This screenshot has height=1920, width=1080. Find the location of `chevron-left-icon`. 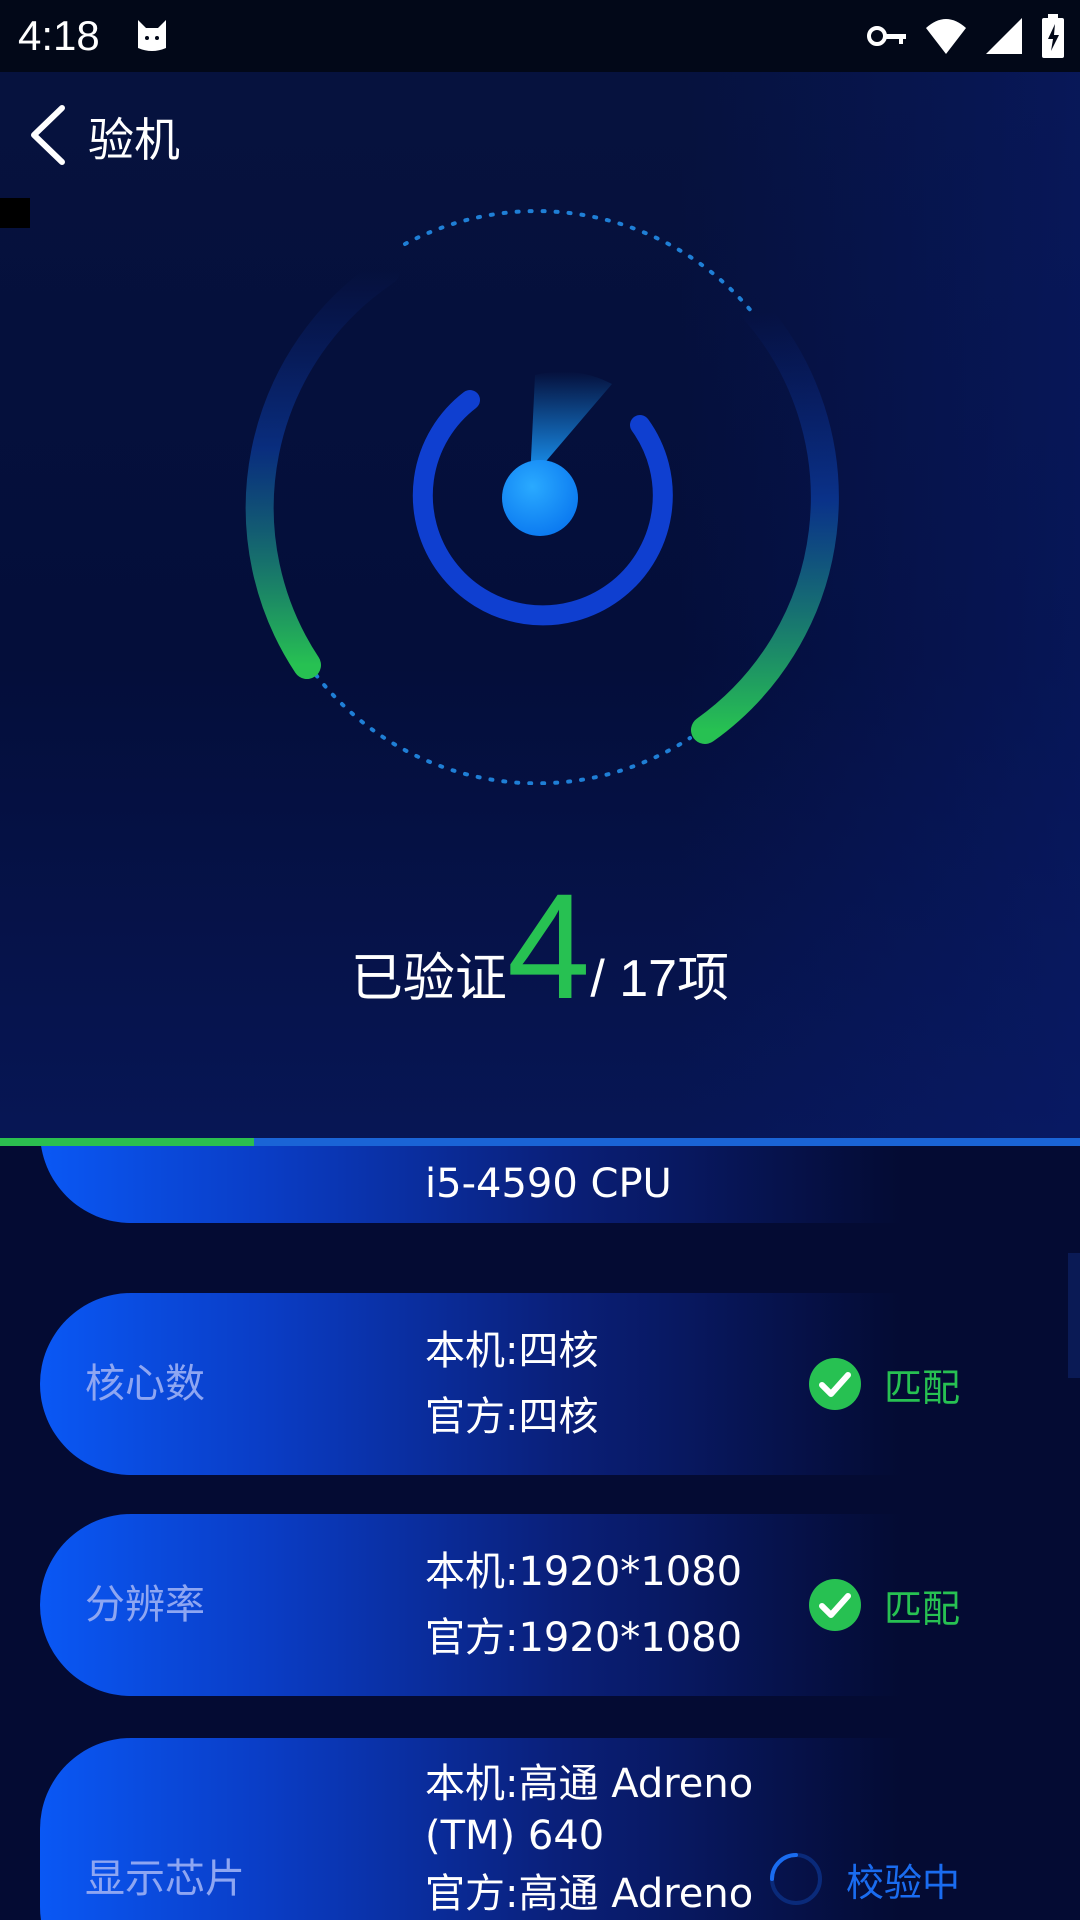

chevron-left-icon is located at coordinates (48, 135).